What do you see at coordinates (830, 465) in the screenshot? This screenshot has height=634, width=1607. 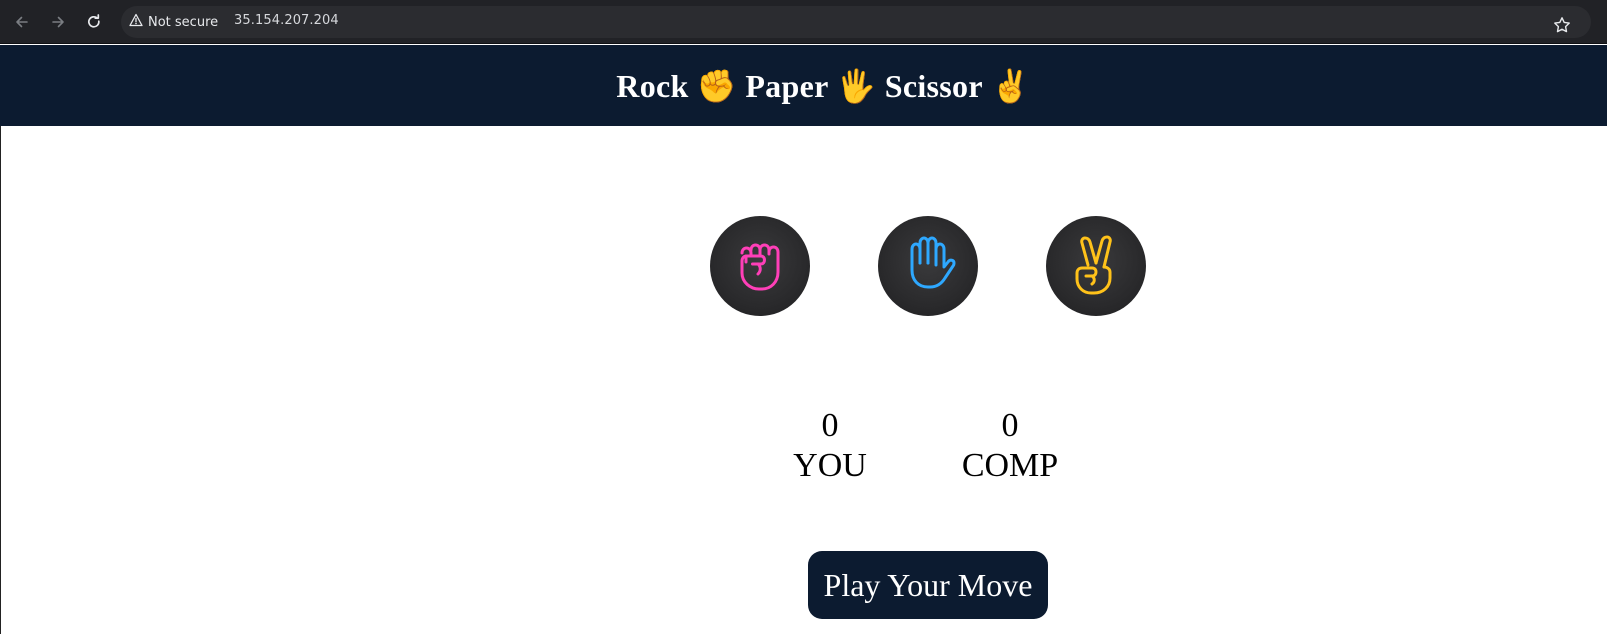 I see `user-label: YOU` at bounding box center [830, 465].